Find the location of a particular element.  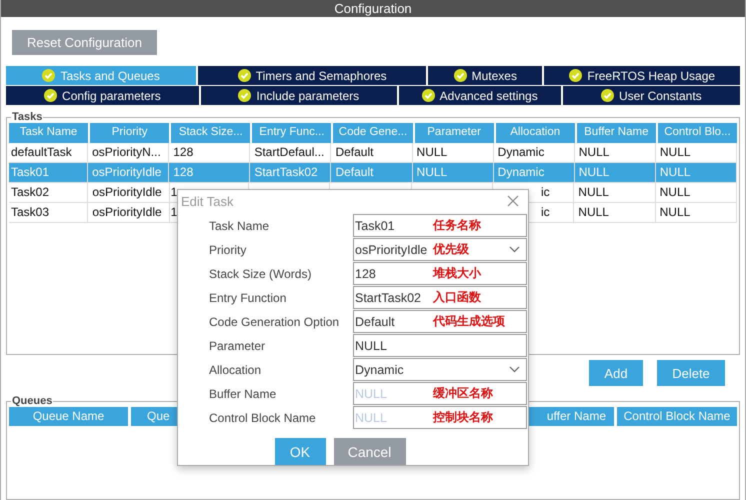

column-header: Allocation is located at coordinates (535, 133).